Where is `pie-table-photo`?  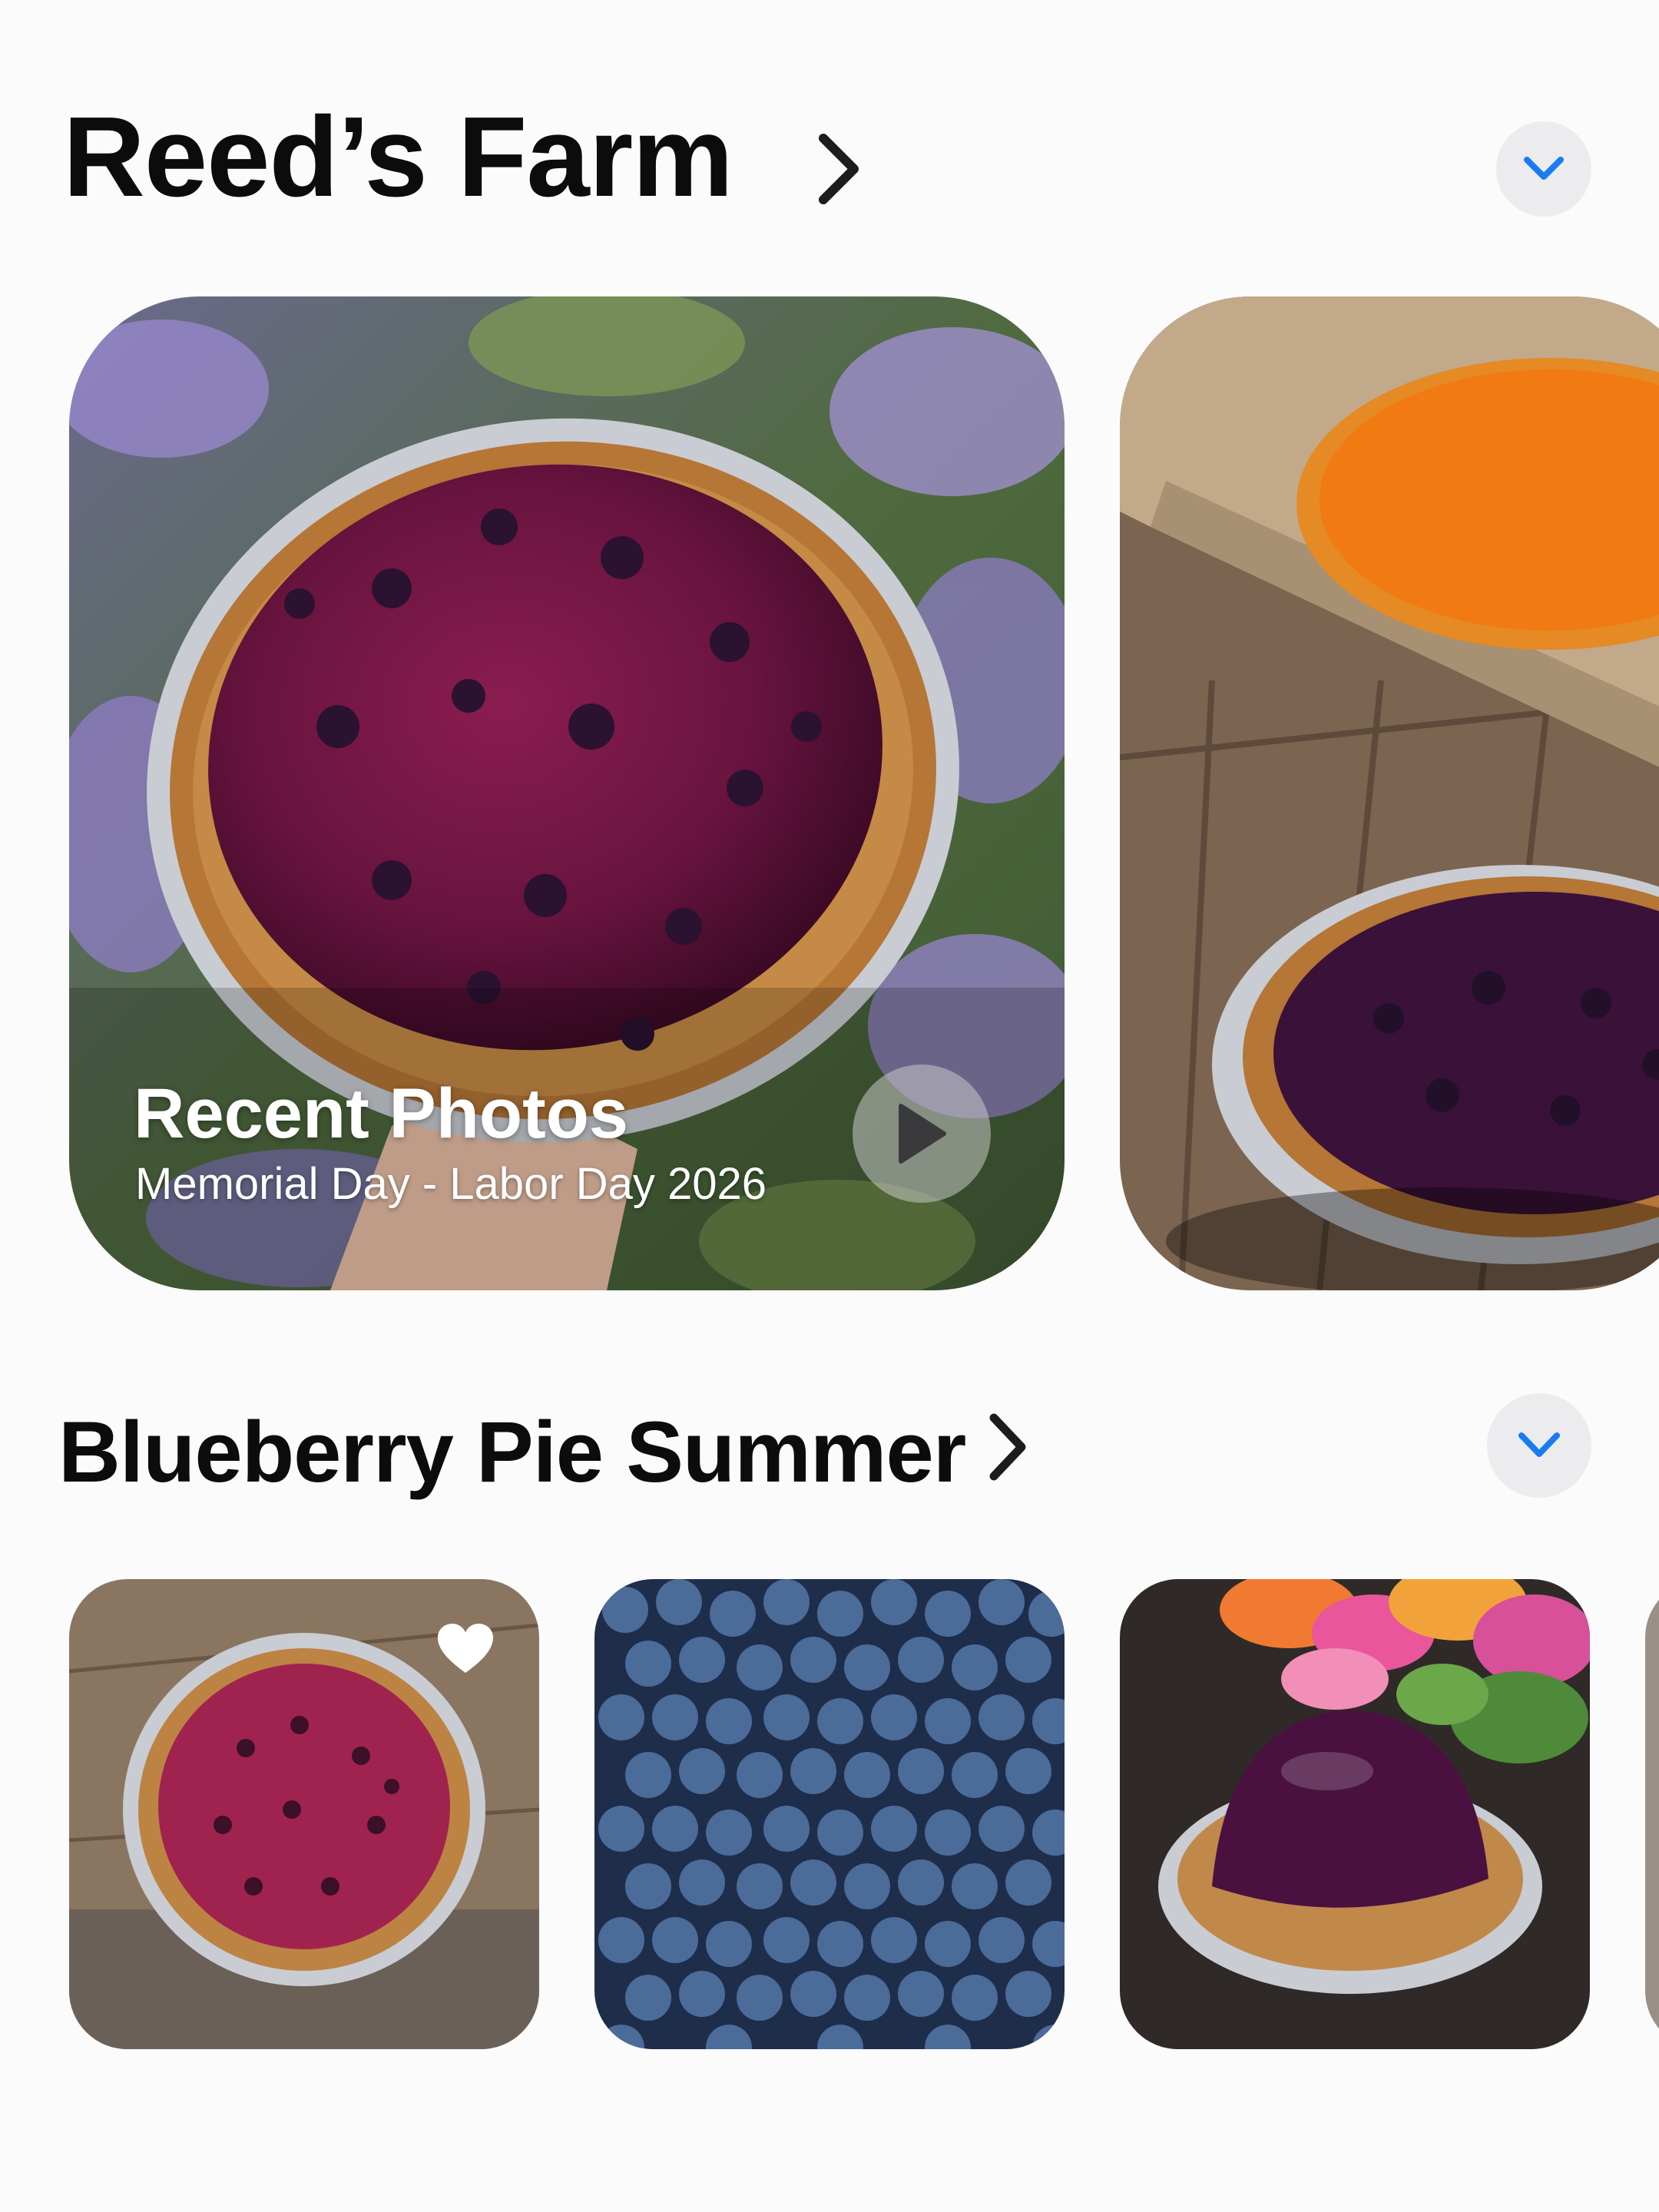 pie-table-photo is located at coordinates (1389, 793).